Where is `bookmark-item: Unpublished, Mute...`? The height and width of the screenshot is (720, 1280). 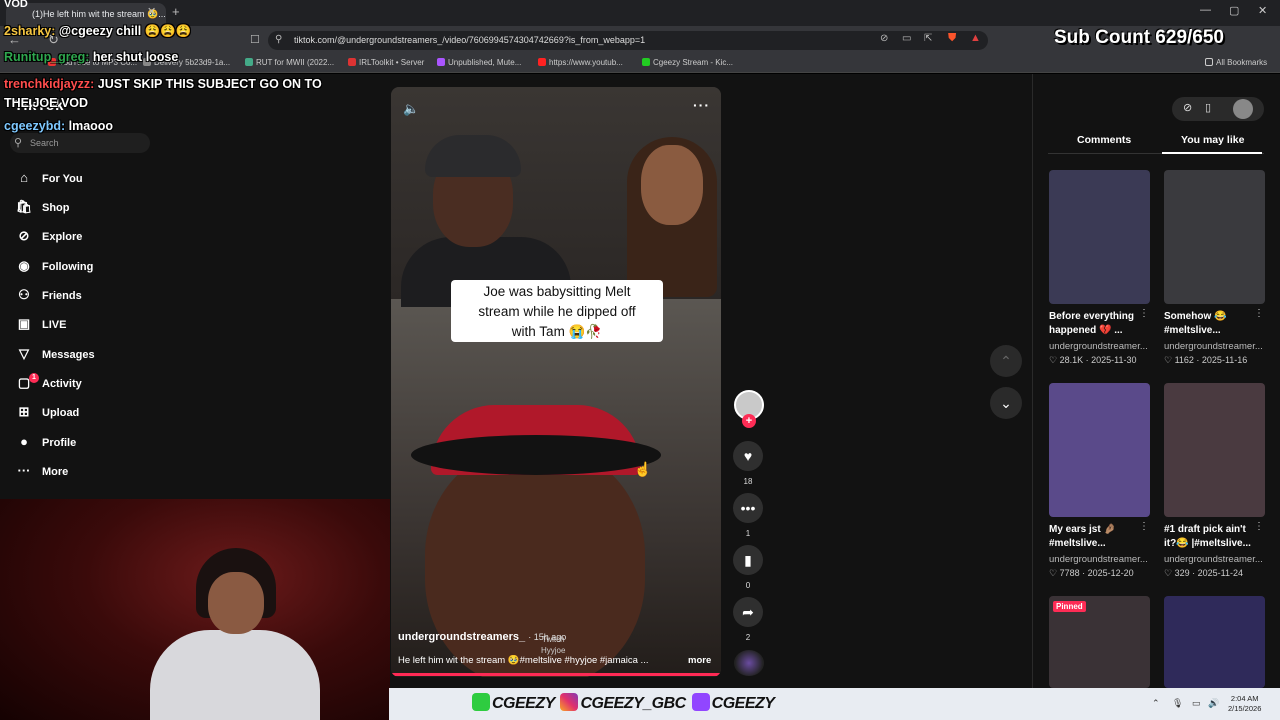
bookmark-item: Unpublished, Mute... is located at coordinates (479, 62).